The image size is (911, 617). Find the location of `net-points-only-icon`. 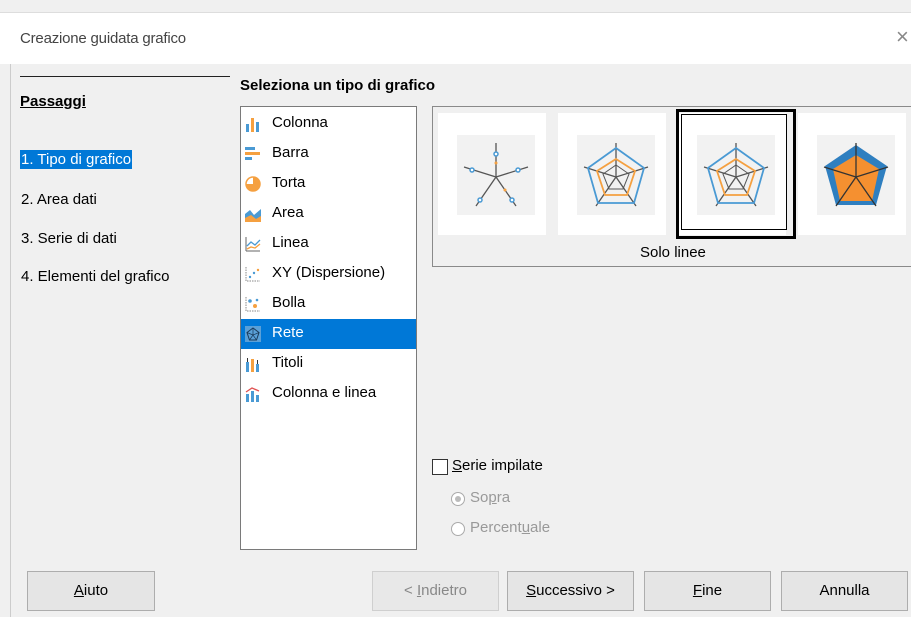

net-points-only-icon is located at coordinates (496, 175).